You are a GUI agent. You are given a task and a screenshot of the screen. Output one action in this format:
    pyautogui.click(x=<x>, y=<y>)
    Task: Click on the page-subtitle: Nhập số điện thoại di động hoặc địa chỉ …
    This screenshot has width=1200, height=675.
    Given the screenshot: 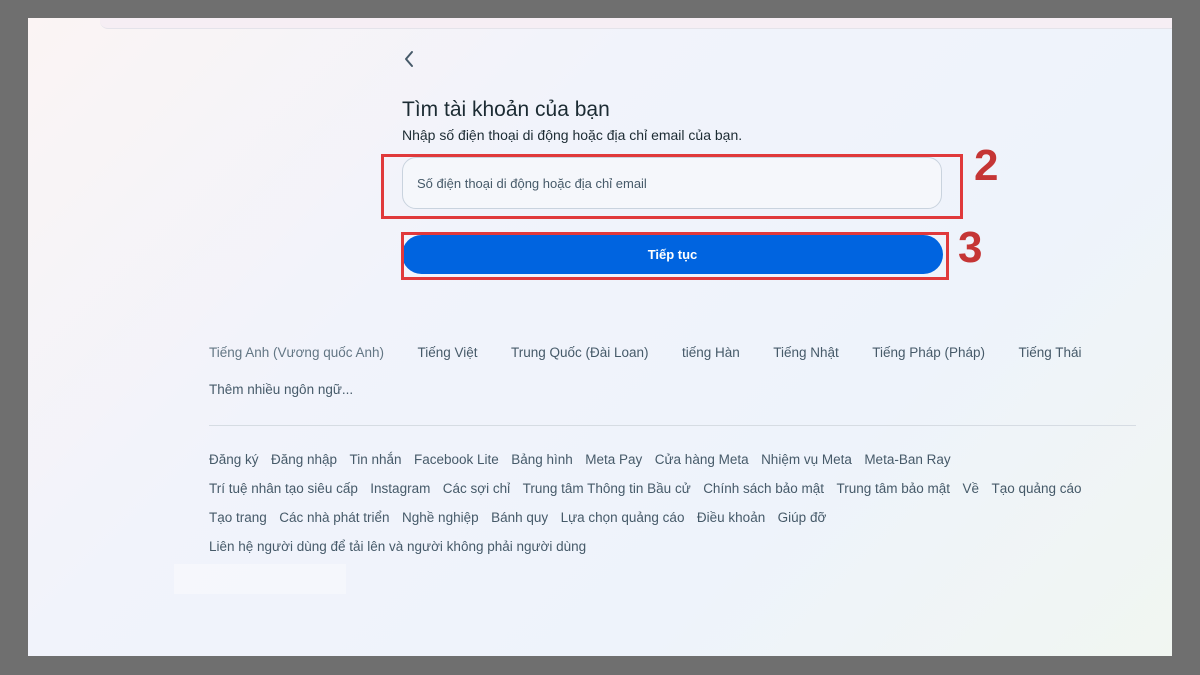 What is the action you would take?
    pyautogui.click(x=572, y=135)
    